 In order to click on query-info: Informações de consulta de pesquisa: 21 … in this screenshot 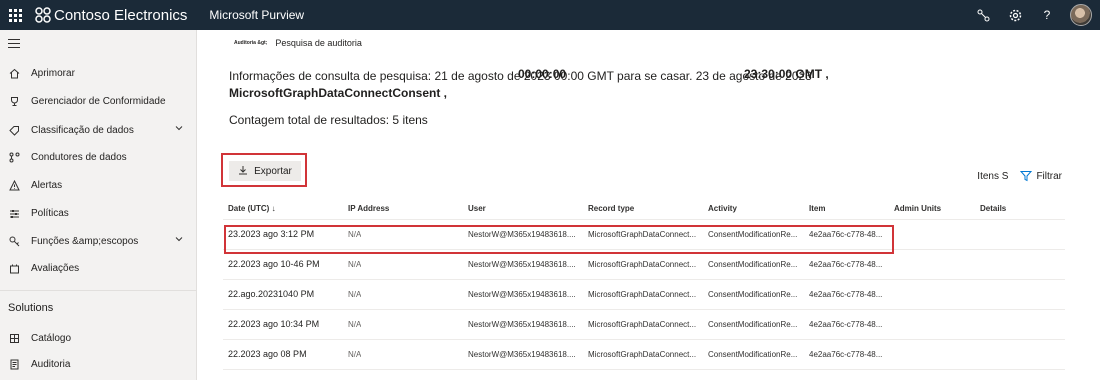, I will do `click(549, 84)`.